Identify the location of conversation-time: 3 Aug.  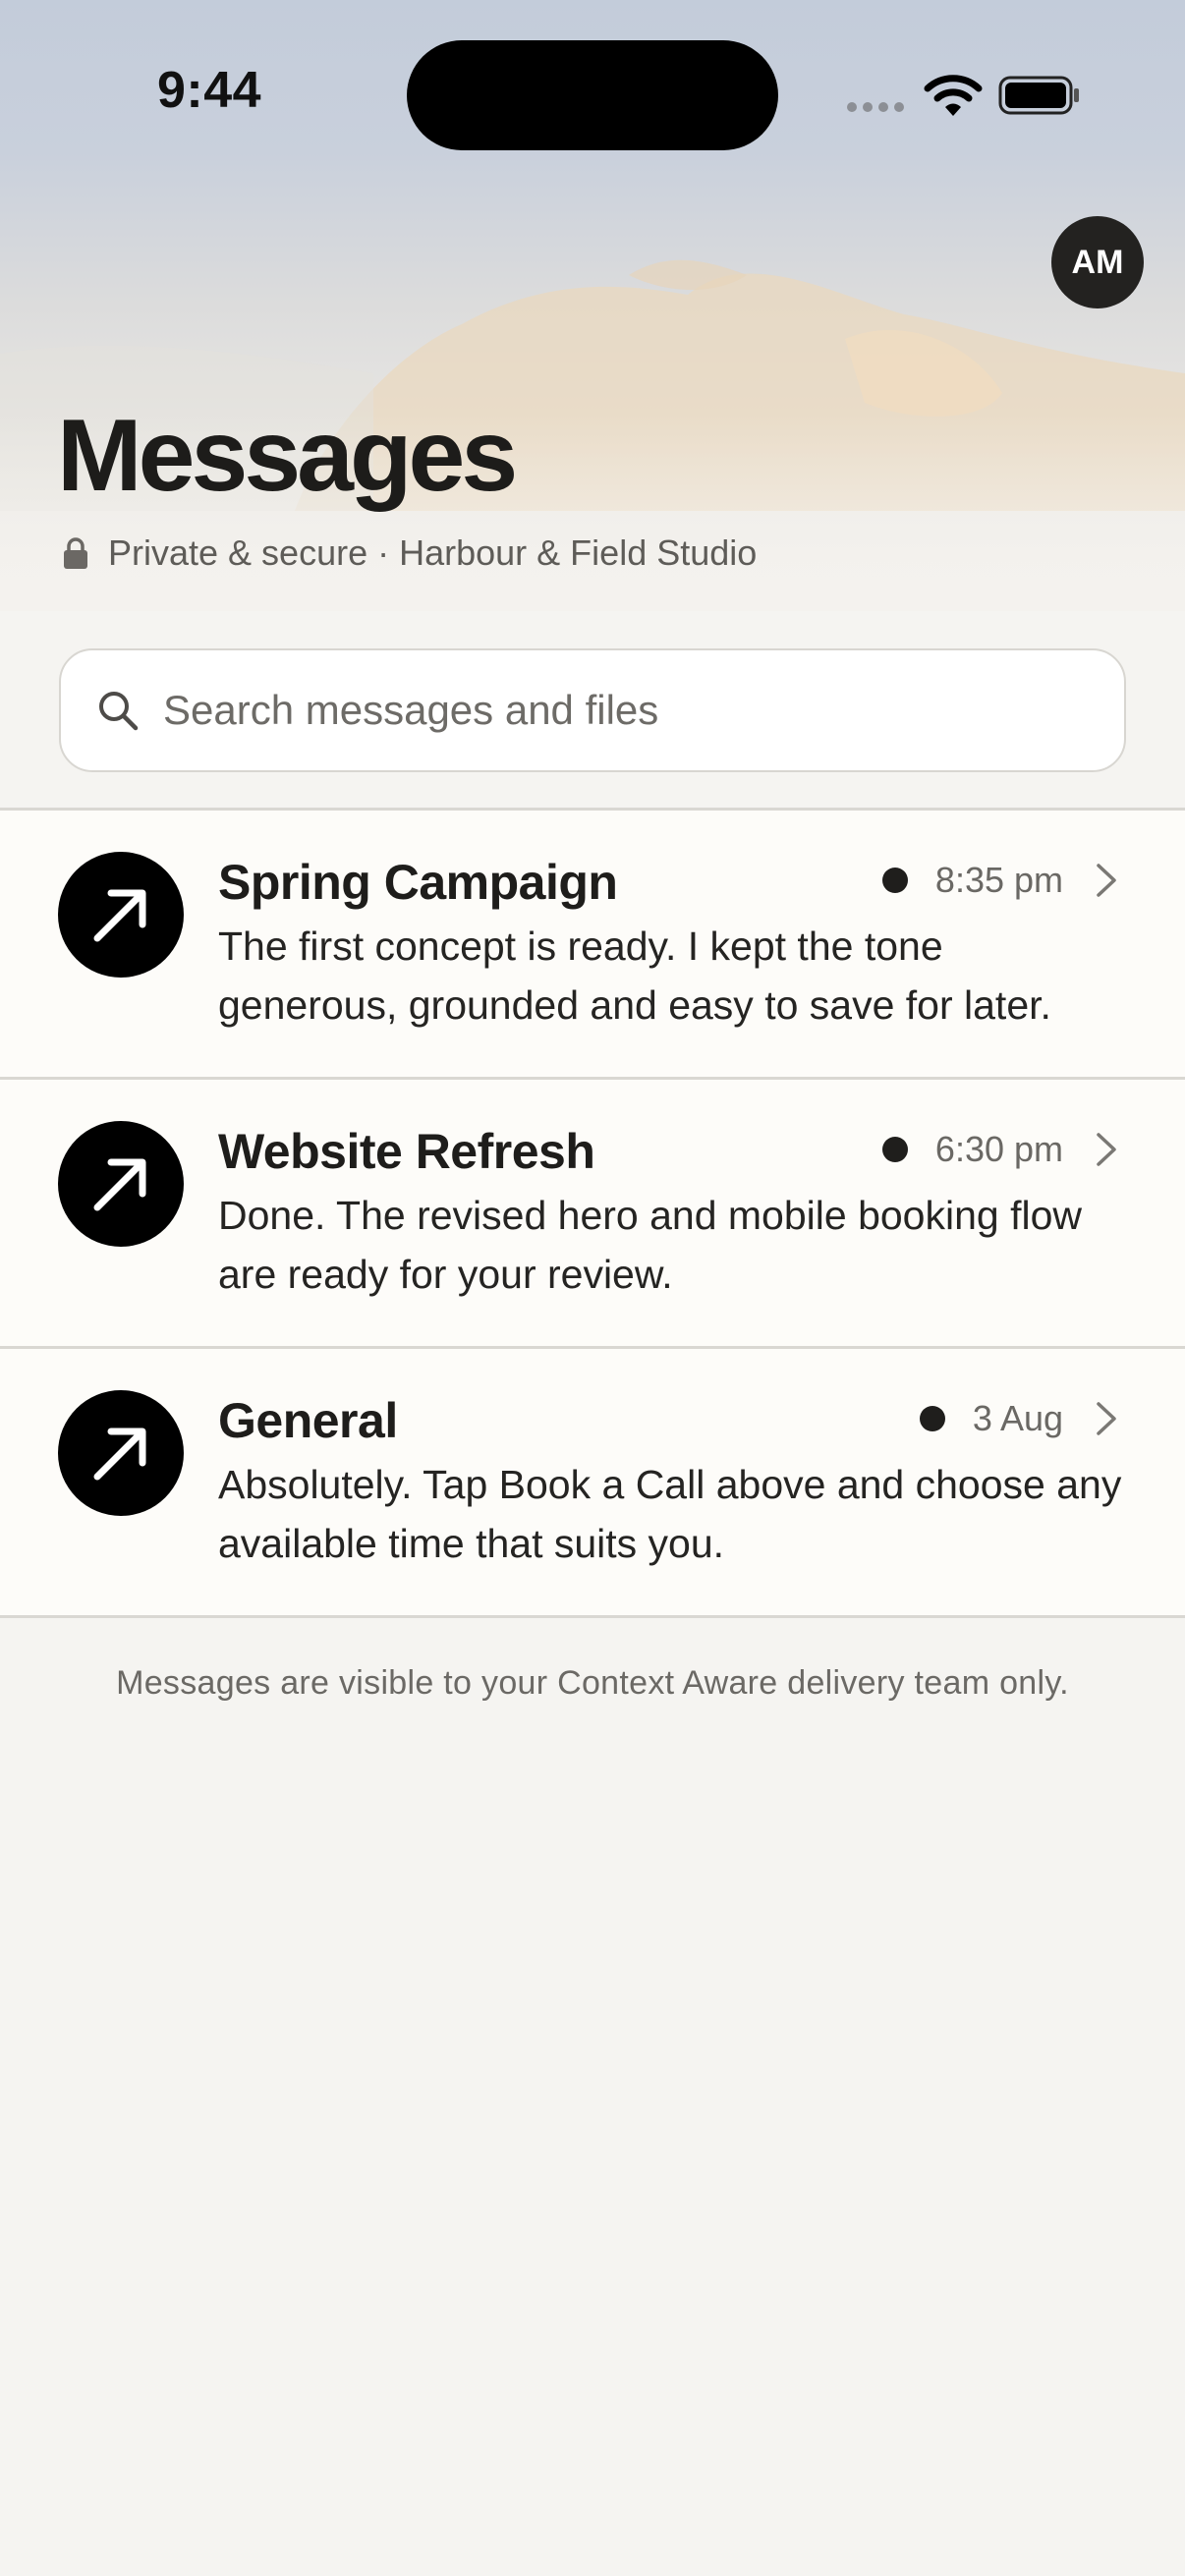
(1018, 1418).